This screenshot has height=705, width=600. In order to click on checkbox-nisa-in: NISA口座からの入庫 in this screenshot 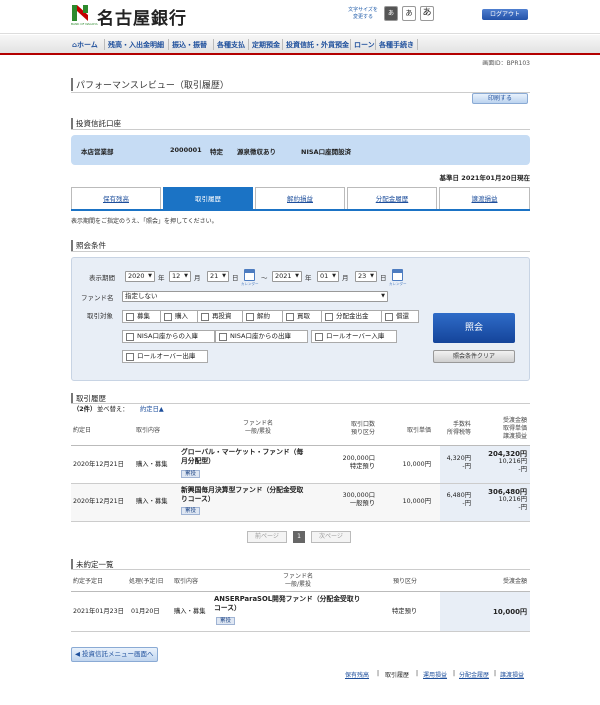, I will do `click(168, 336)`.